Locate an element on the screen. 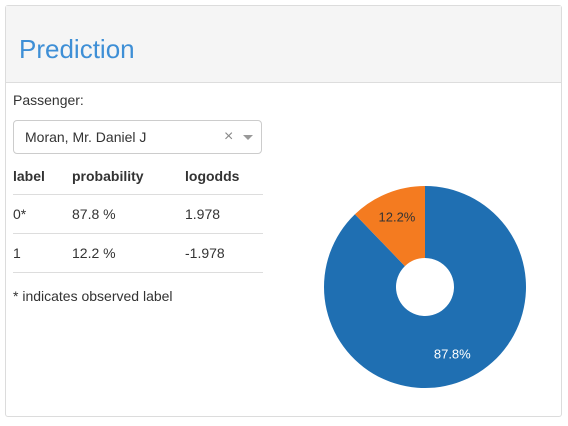 This screenshot has height=426, width=568. passenger-label: Passenger: is located at coordinates (48, 100).